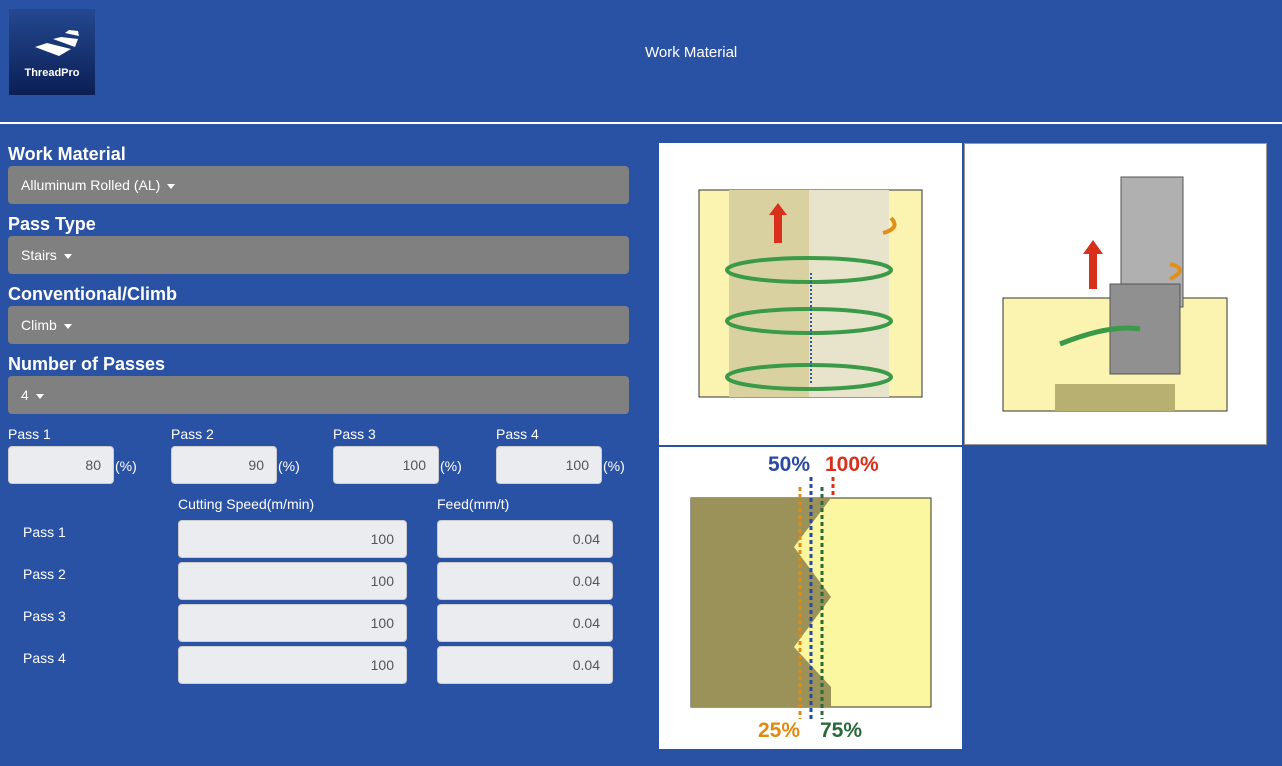  Describe the element at coordinates (318, 395) in the screenshot. I see `num-passes-dropdown: 4` at that location.